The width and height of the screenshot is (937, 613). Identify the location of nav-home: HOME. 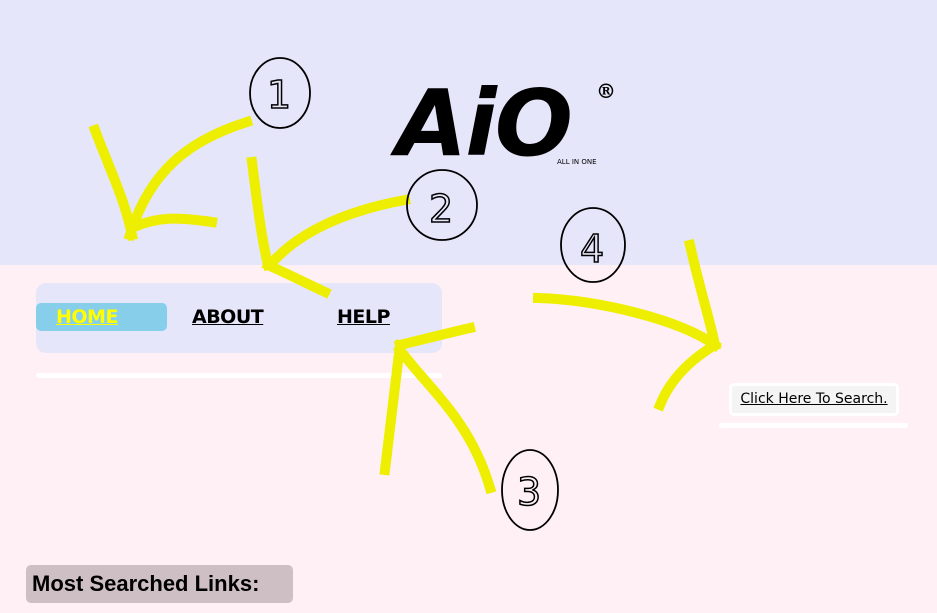
(101, 317).